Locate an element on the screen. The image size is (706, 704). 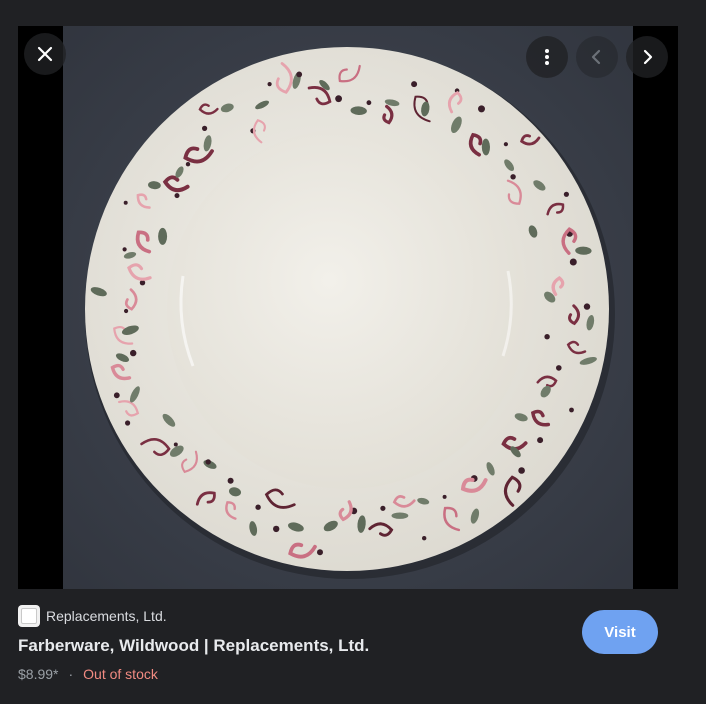
price-row: $8.99* · Out of stock is located at coordinates (298, 674).